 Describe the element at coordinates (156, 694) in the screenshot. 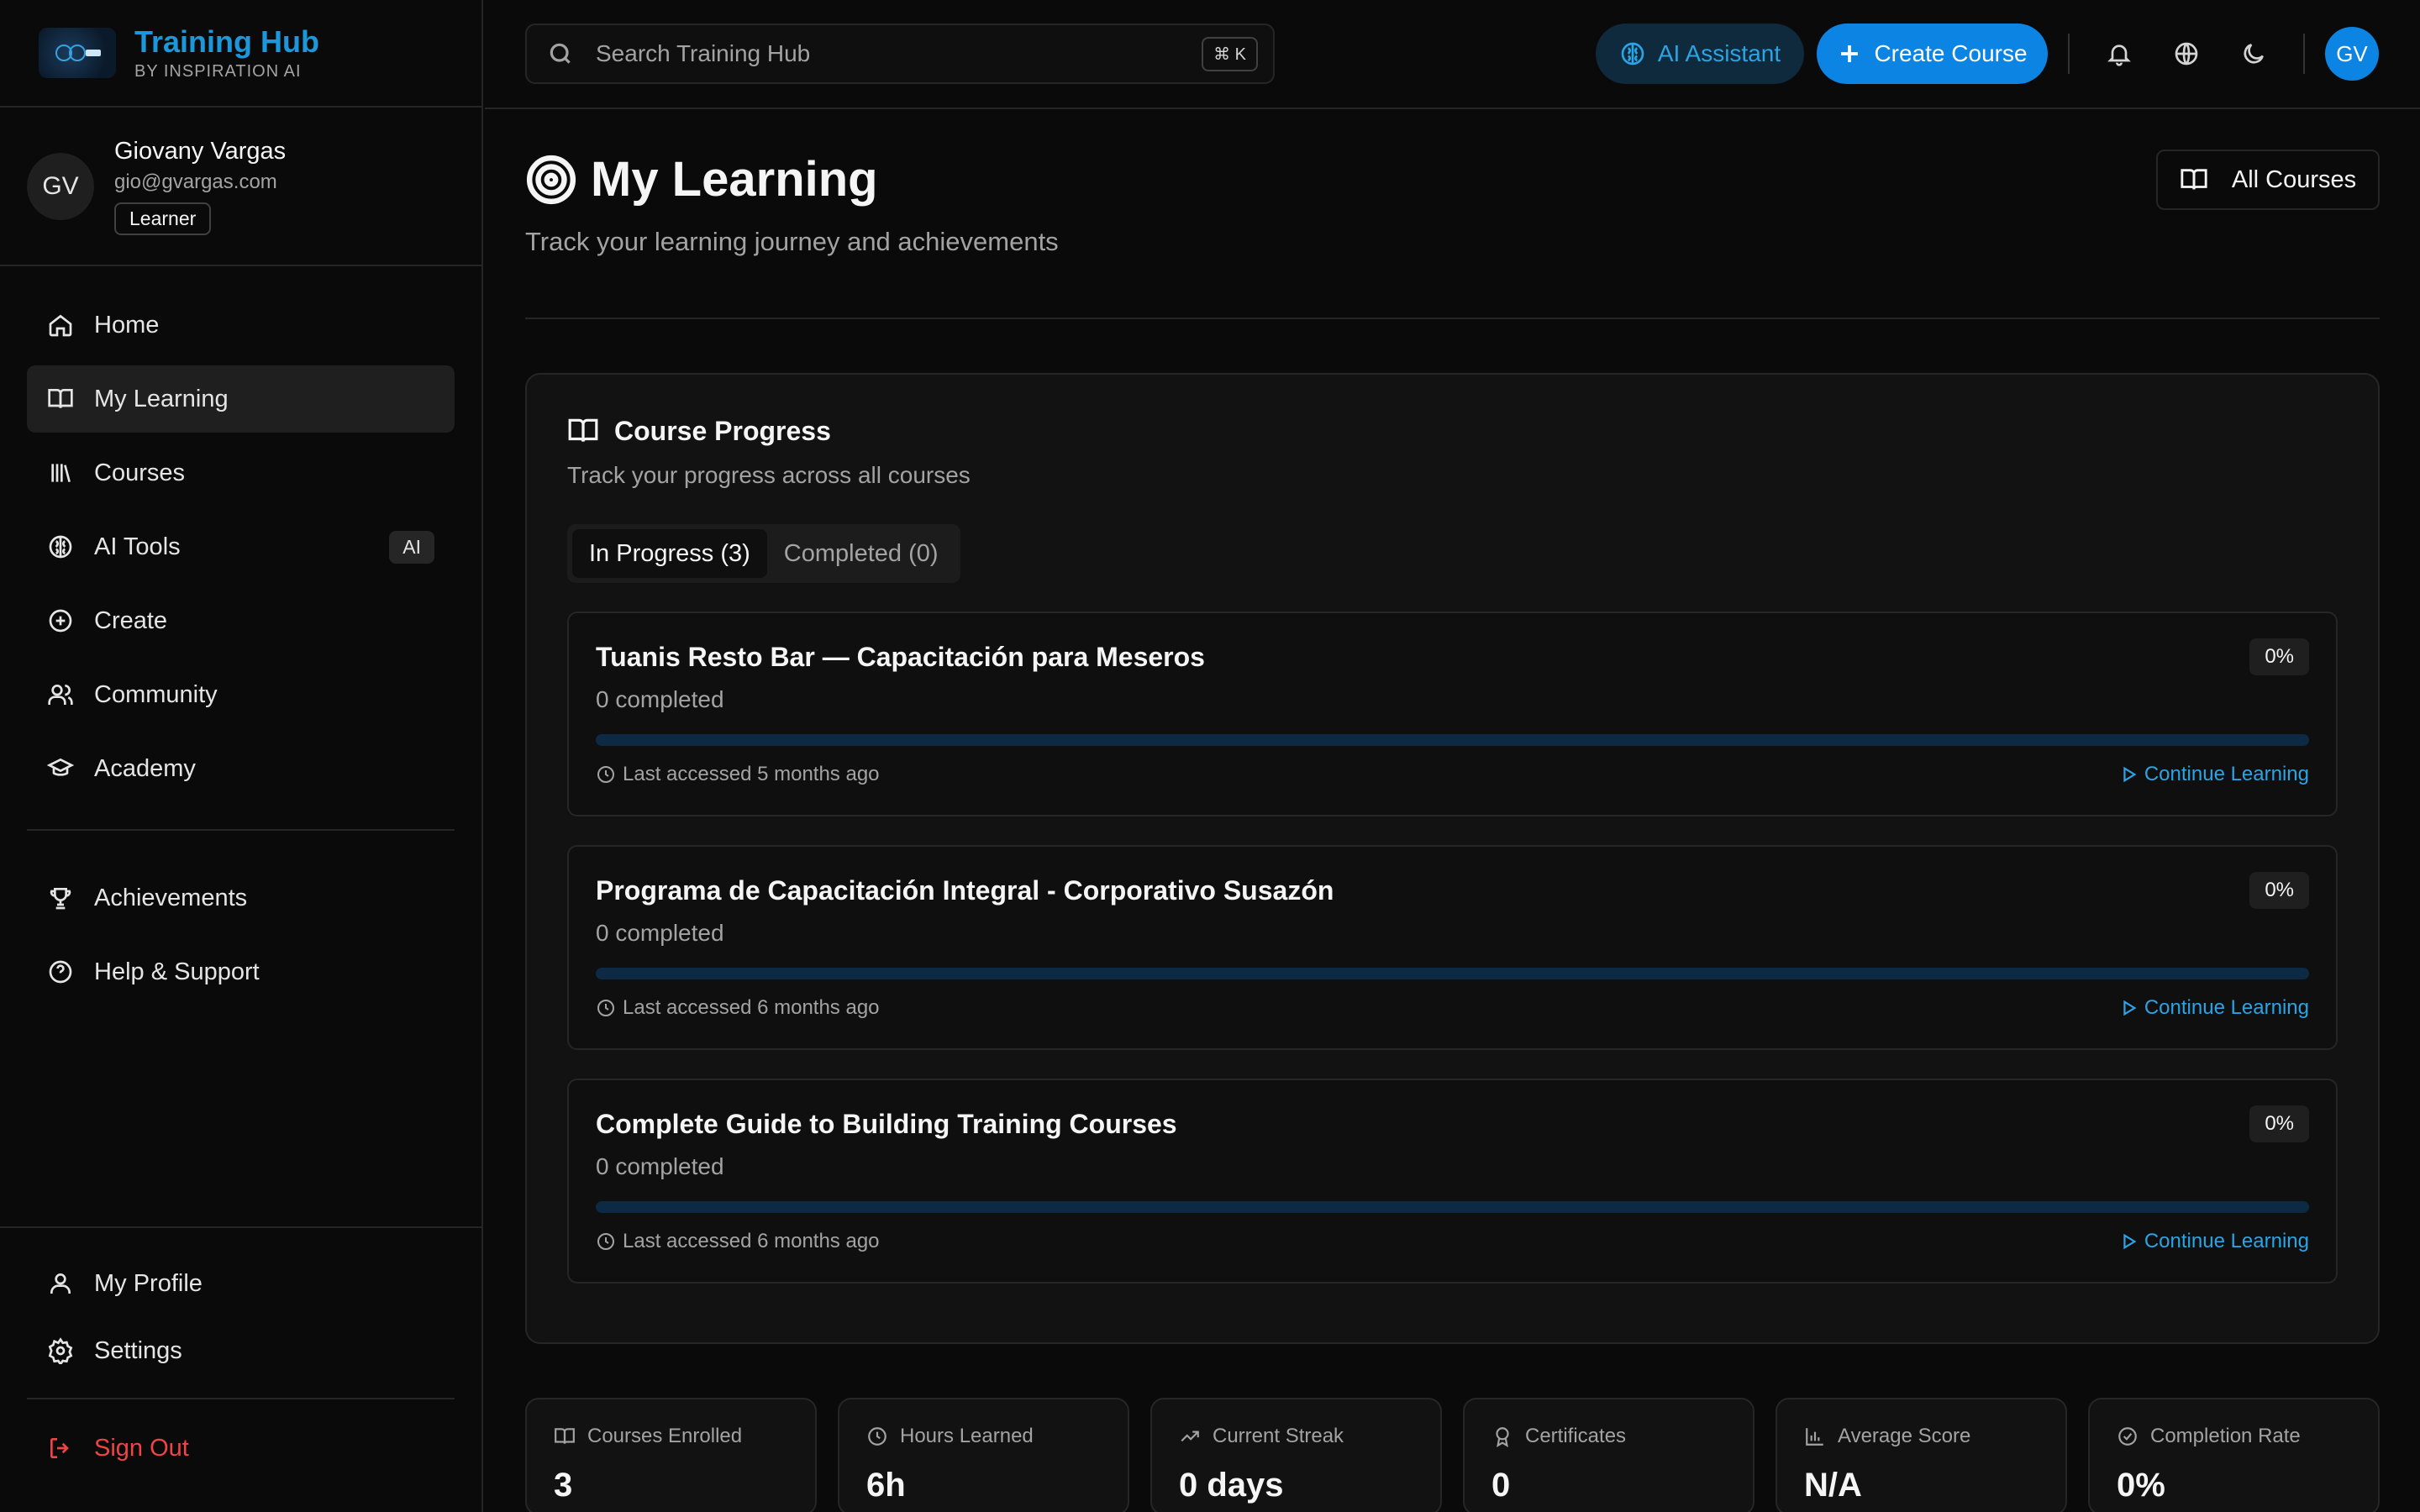

I see `sidebar-item-label: Community` at that location.